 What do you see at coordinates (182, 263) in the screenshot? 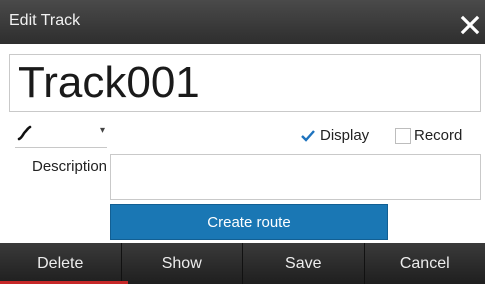
I see `show-button: Show` at bounding box center [182, 263].